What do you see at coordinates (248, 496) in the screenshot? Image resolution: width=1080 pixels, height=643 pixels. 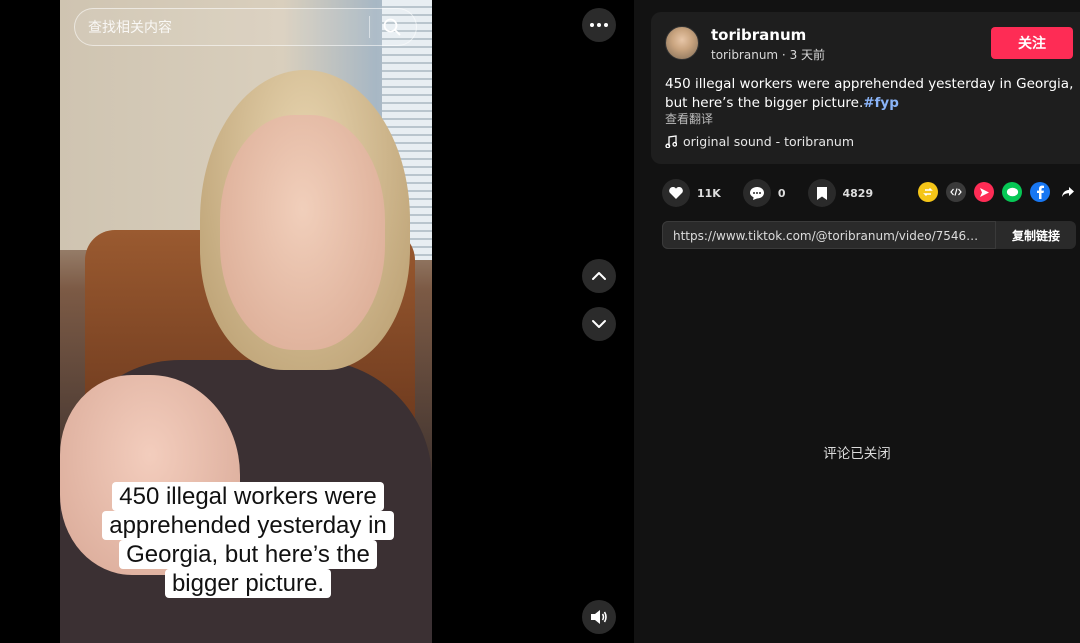 I see `caption-line: 450 illegal workers were` at bounding box center [248, 496].